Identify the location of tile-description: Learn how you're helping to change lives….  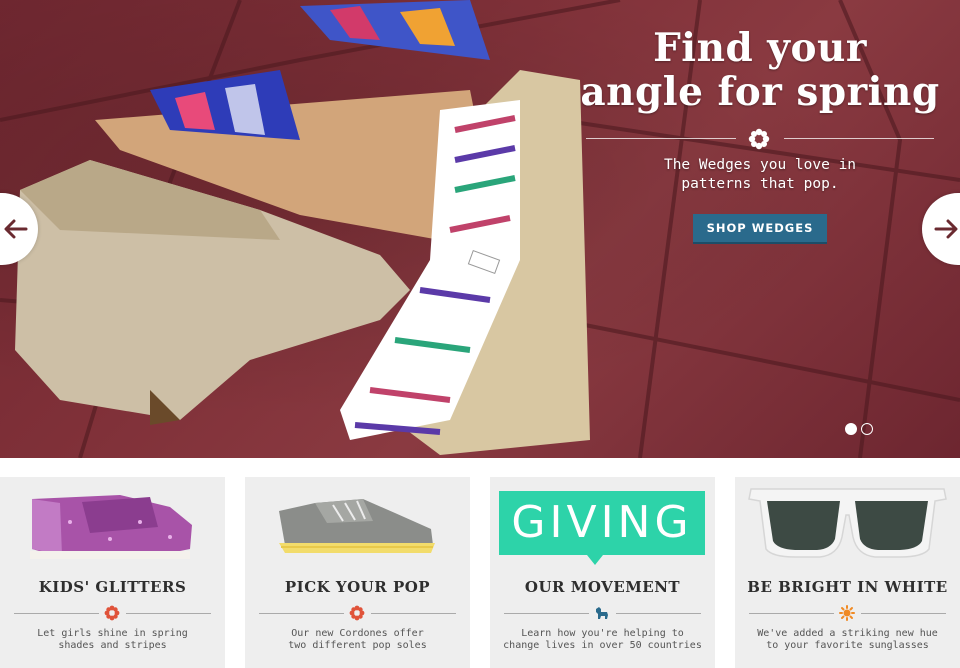
(602, 640).